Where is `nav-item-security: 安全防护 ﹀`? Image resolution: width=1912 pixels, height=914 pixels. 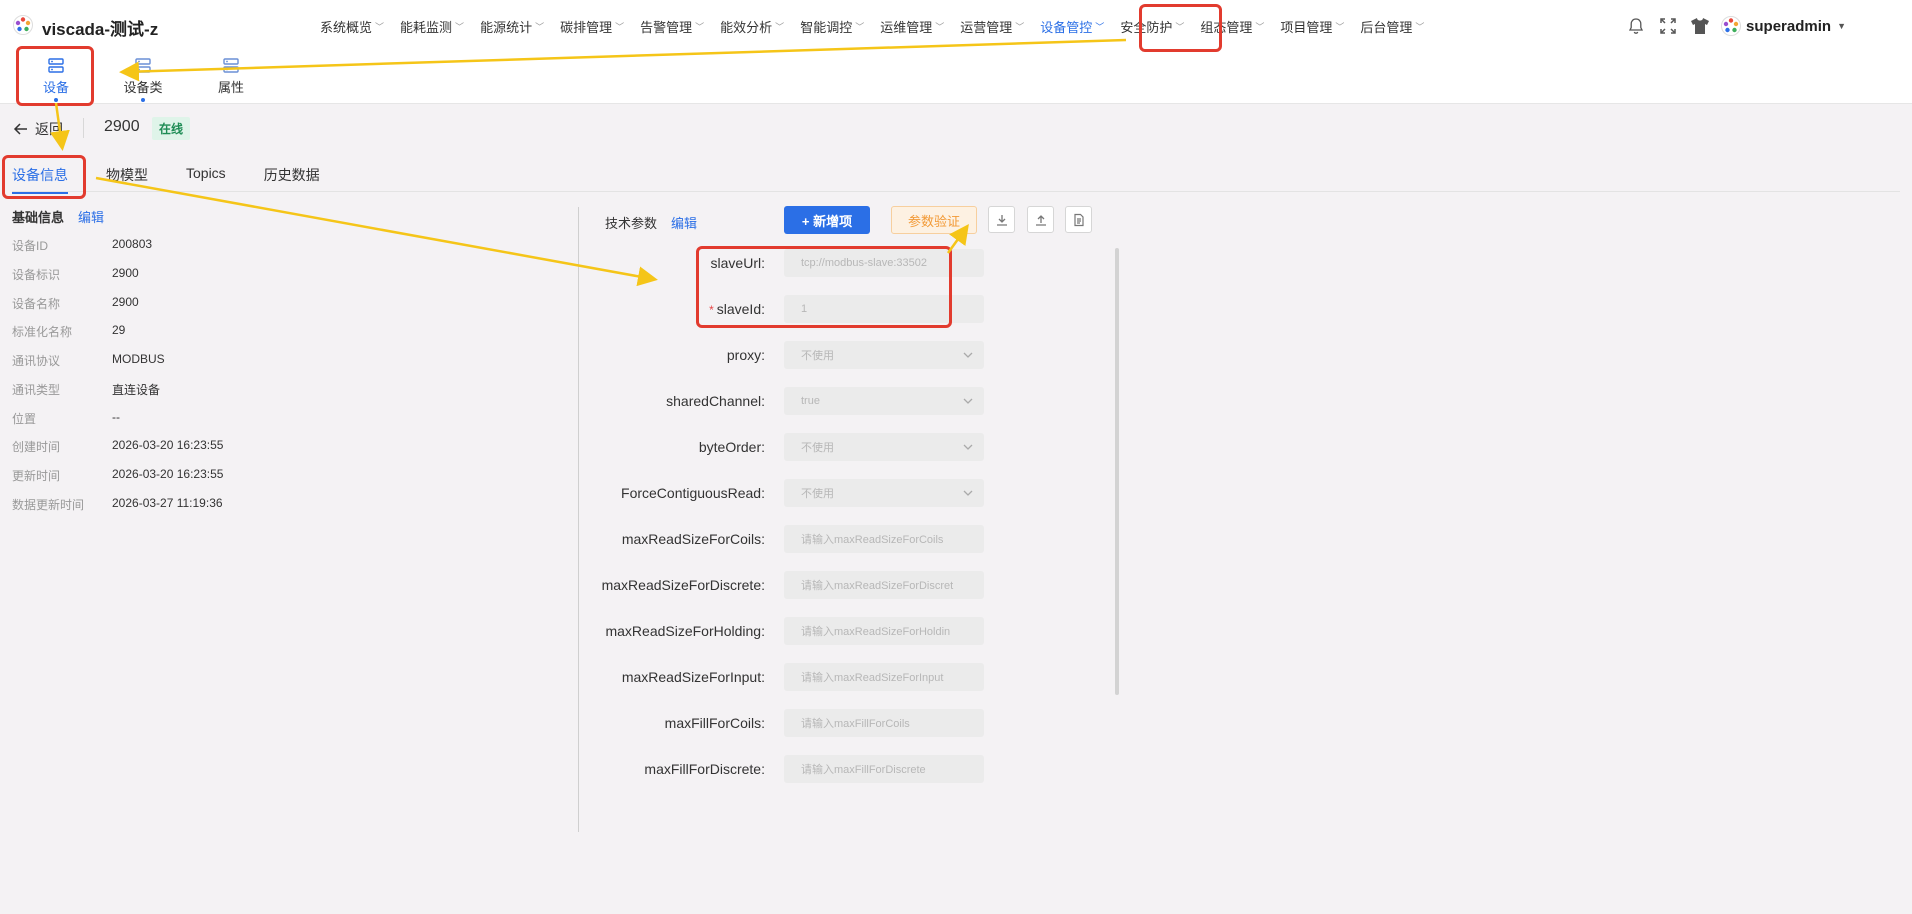
nav-item-security: 安全防护 ﹀ is located at coordinates (1152, 26).